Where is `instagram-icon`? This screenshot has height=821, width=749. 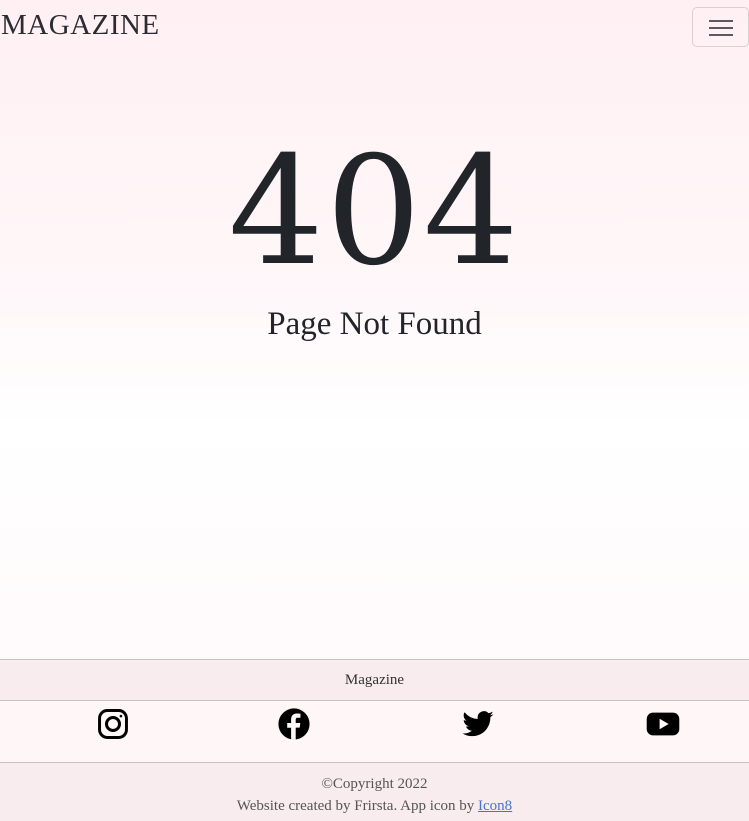 instagram-icon is located at coordinates (113, 724).